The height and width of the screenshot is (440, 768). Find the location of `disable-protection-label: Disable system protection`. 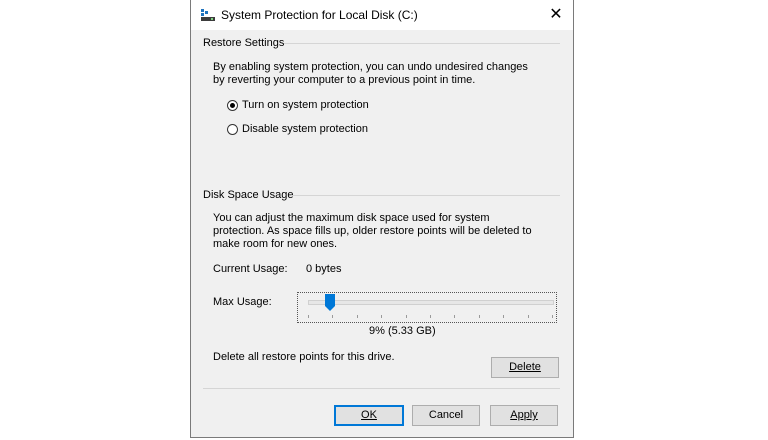

disable-protection-label: Disable system protection is located at coordinates (305, 129).